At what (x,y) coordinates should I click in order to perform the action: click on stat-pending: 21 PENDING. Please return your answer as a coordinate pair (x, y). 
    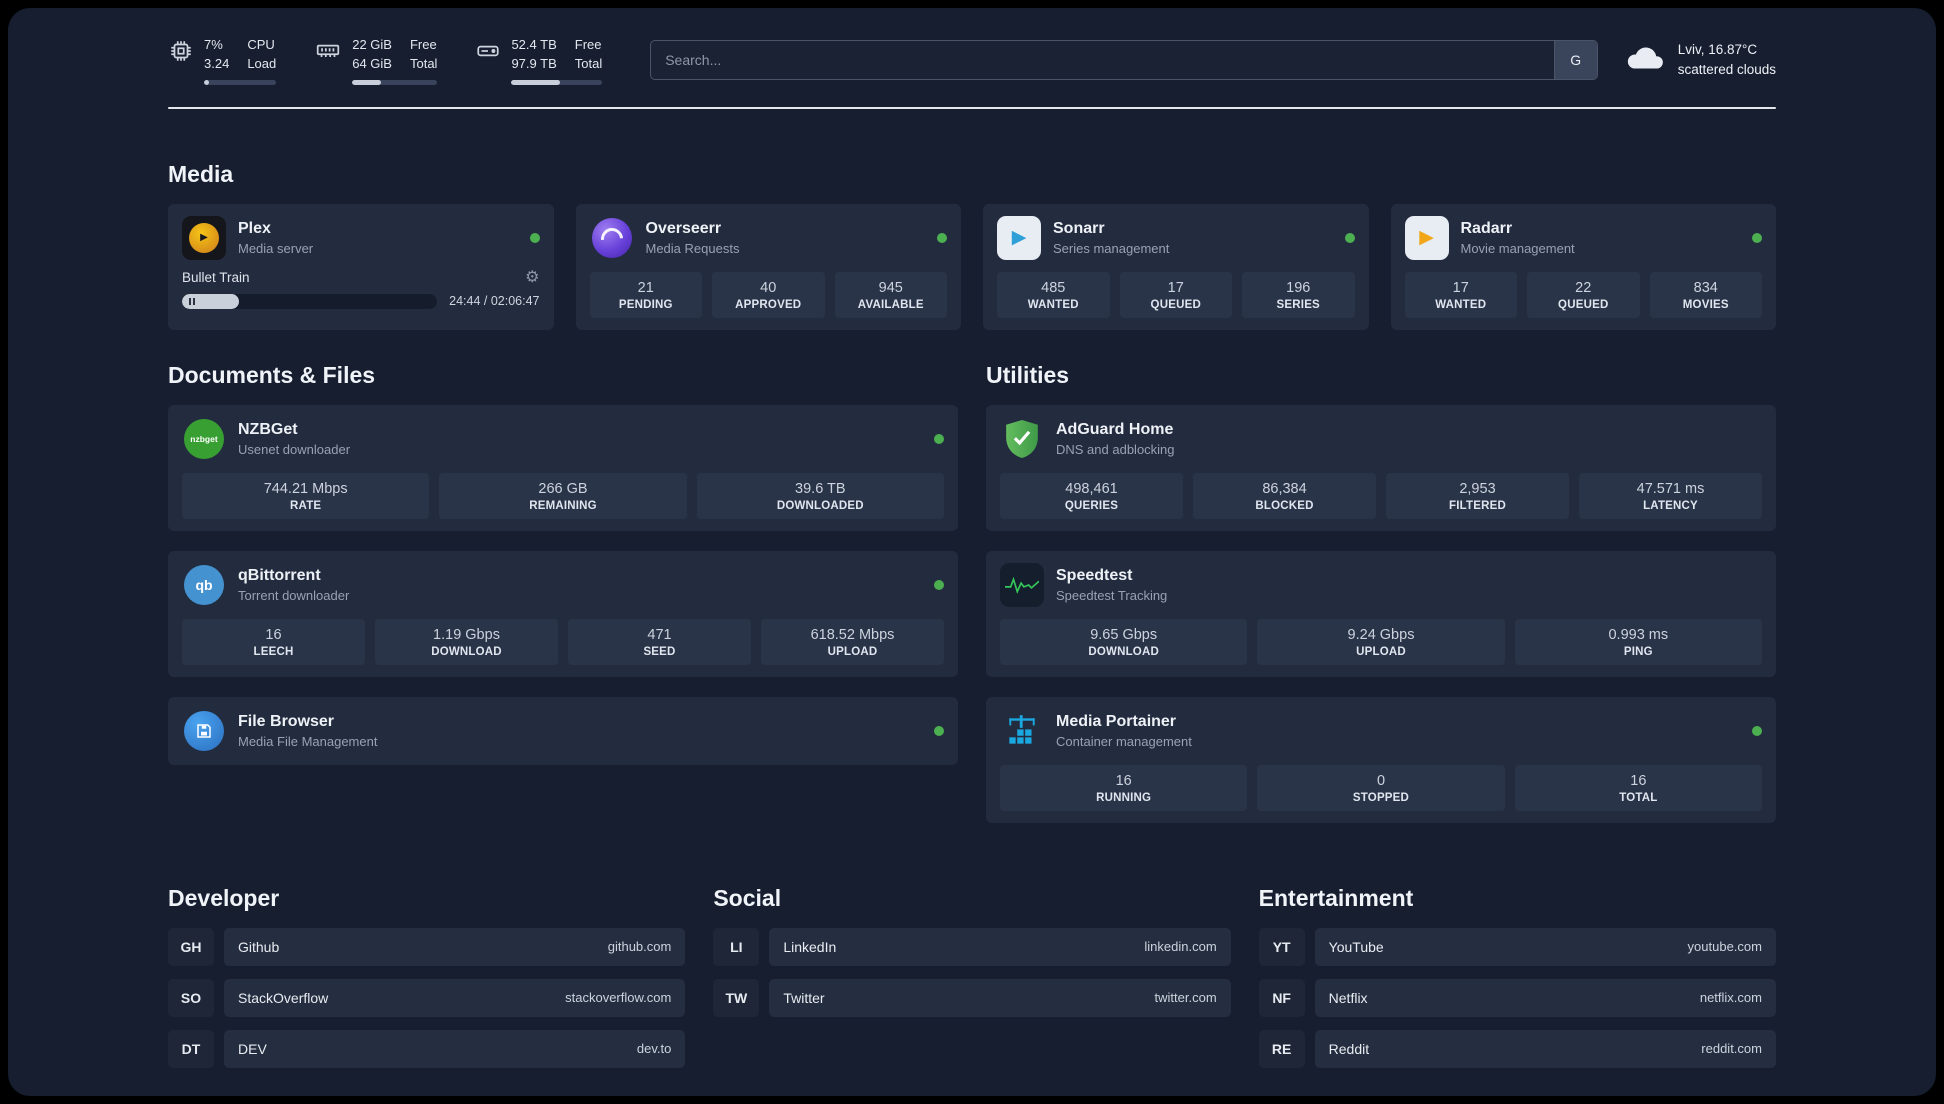
    Looking at the image, I should click on (645, 294).